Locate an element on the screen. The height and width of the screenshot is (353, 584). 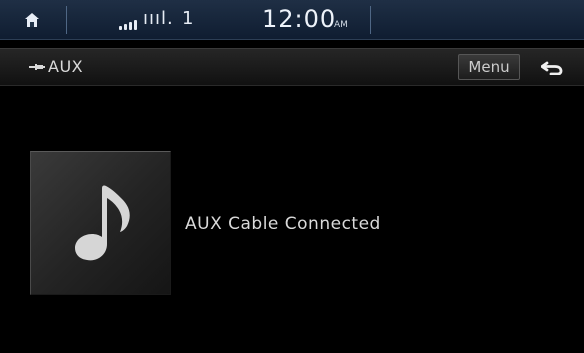
album-art is located at coordinates (100, 223).